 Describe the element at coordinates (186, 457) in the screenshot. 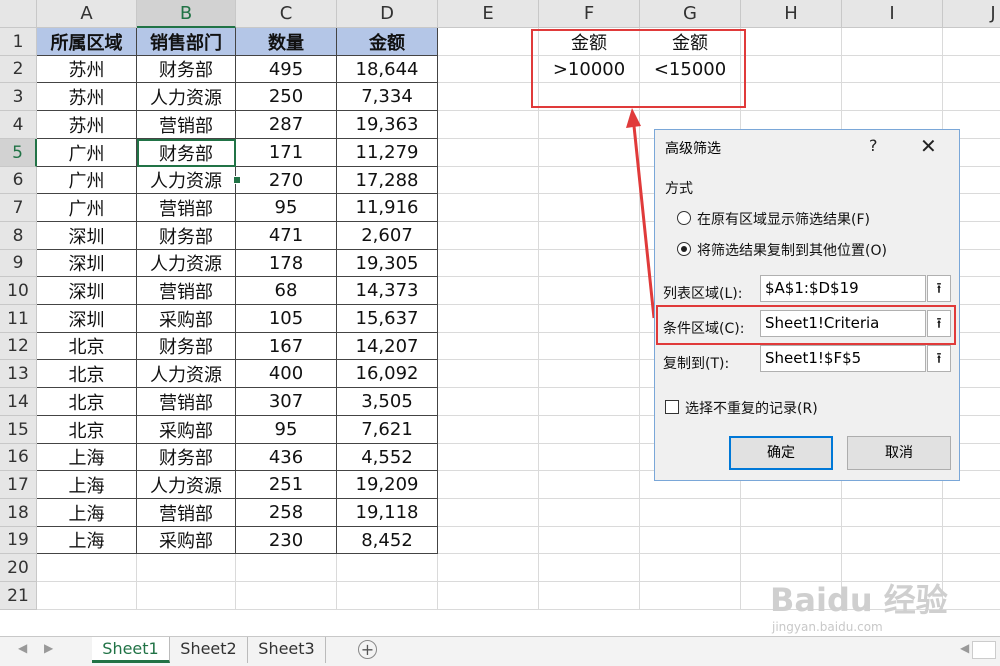

I see `cell-b16: 财务部` at that location.